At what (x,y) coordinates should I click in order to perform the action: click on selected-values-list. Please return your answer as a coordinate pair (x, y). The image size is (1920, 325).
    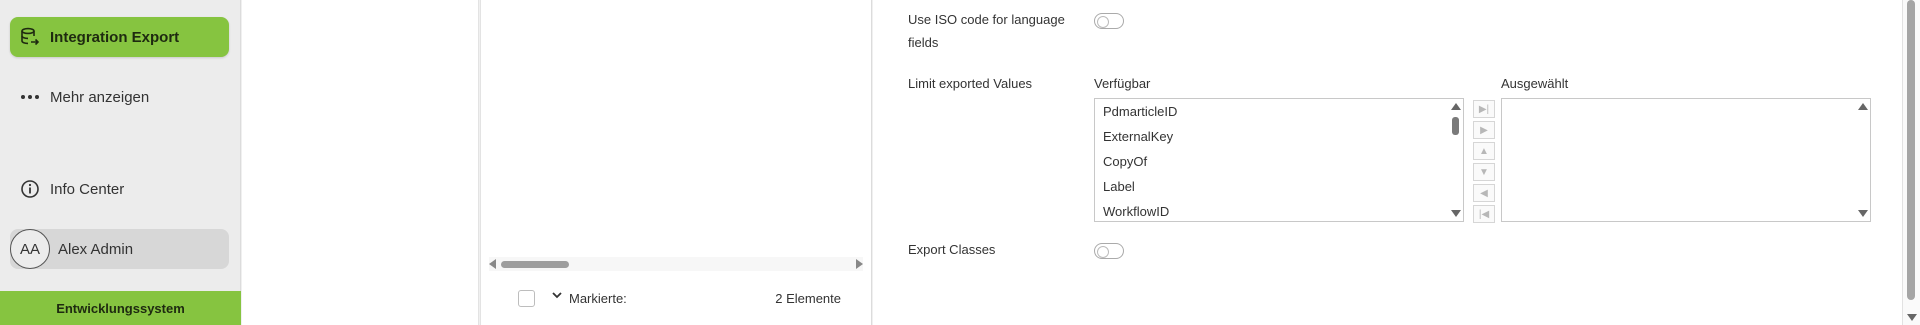
    Looking at the image, I should click on (1686, 160).